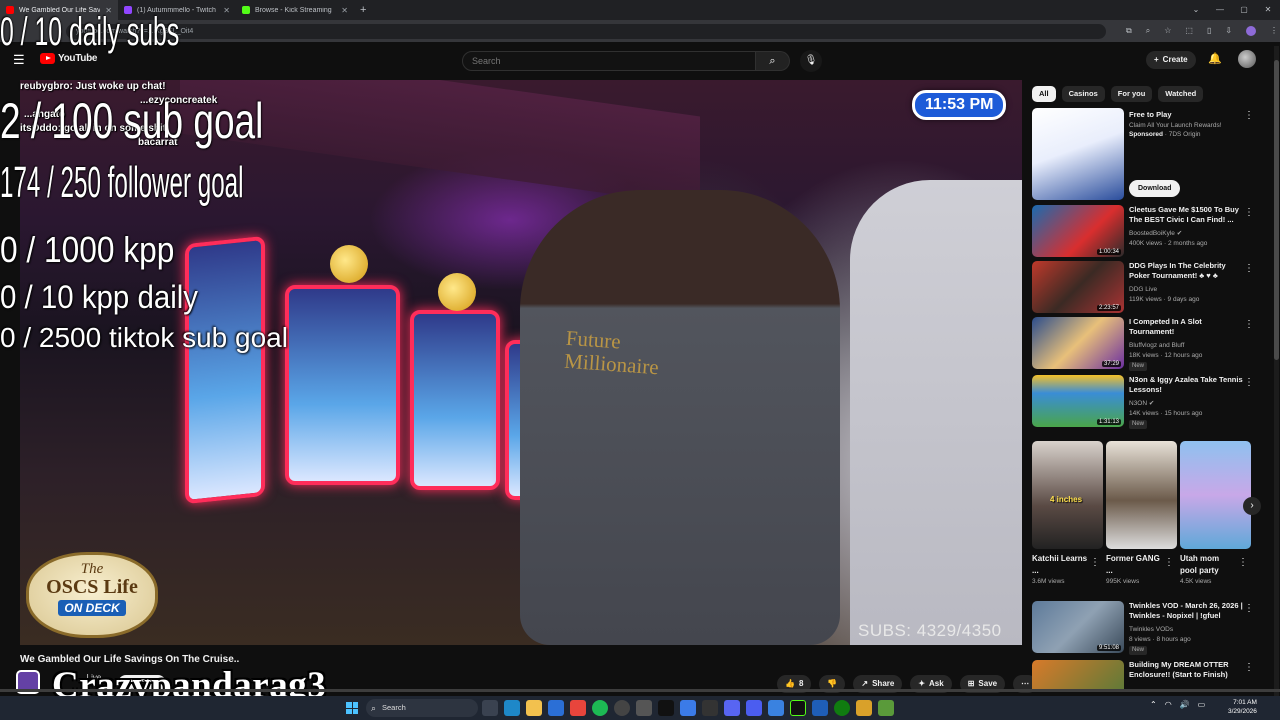 Image resolution: width=1280 pixels, height=720 pixels. What do you see at coordinates (886, 708) in the screenshot?
I see `minecraft-icon` at bounding box center [886, 708].